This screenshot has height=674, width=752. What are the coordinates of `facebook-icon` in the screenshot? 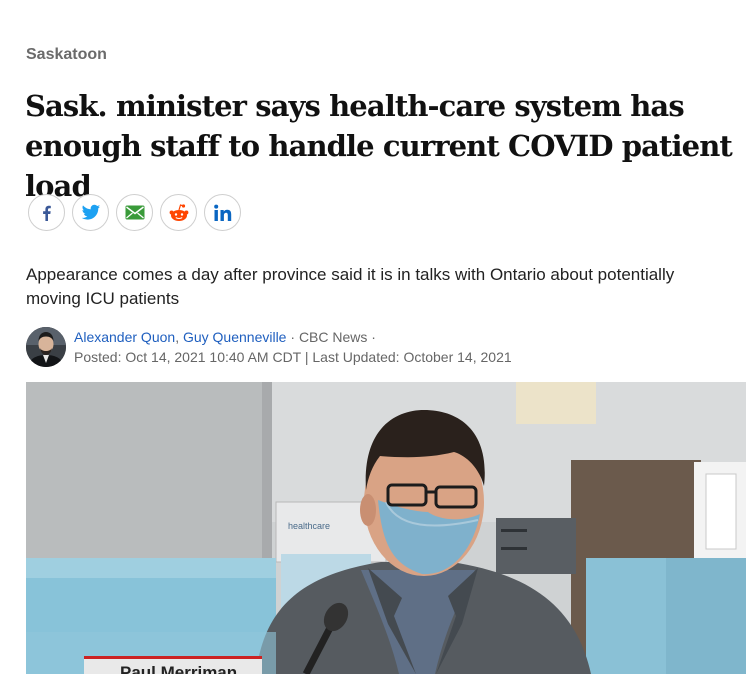 It's located at (47, 213).